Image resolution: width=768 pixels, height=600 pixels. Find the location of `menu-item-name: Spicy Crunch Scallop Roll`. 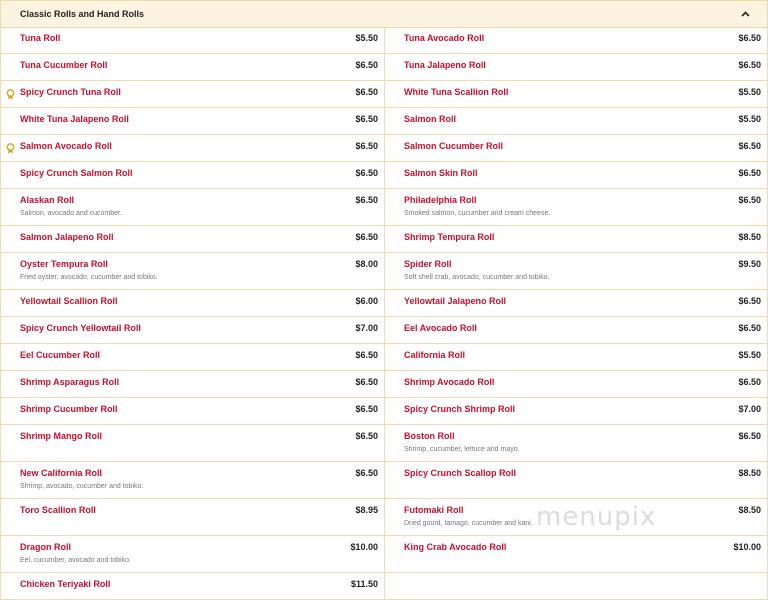

menu-item-name: Spicy Crunch Scallop Roll is located at coordinates (460, 473).